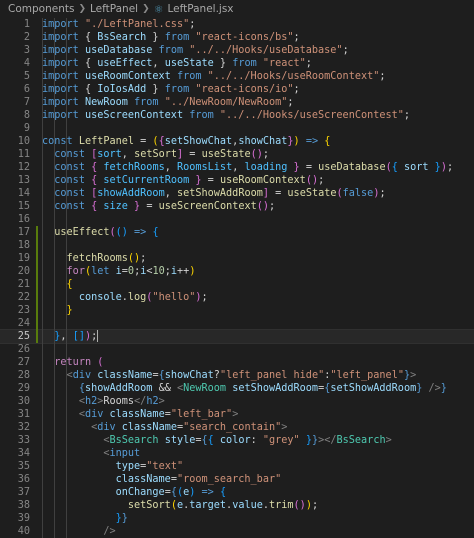 This screenshot has width=474, height=538. Describe the element at coordinates (263, 206) in the screenshot. I see `code-token: ()` at that location.